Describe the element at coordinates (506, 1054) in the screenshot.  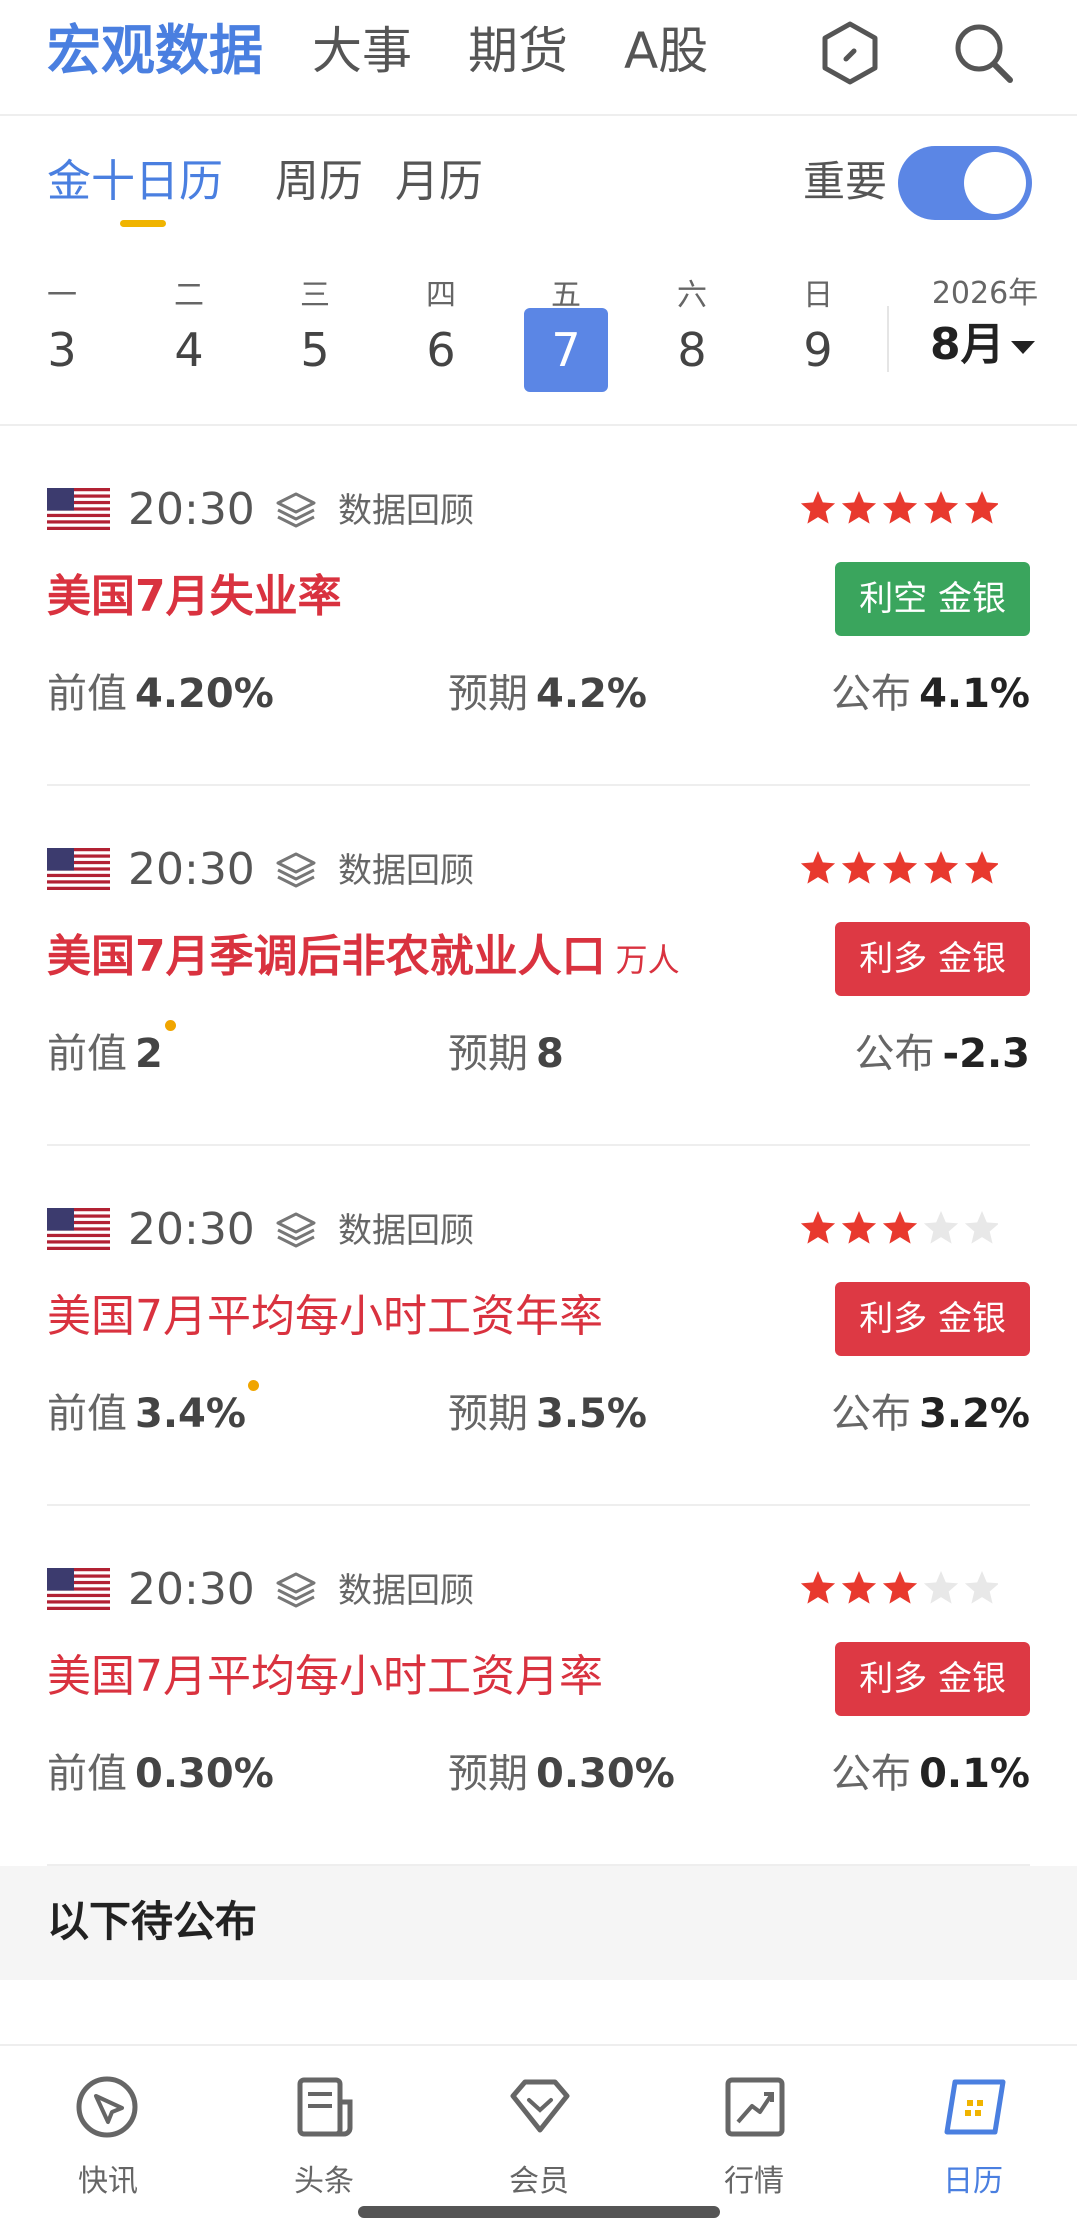
I see `expected-value: 预期 8` at that location.